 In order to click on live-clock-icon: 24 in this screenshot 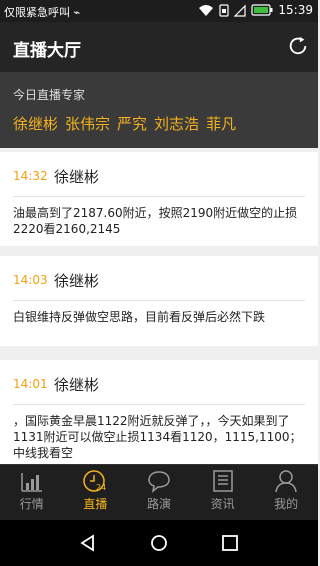, I will do `click(95, 481)`.